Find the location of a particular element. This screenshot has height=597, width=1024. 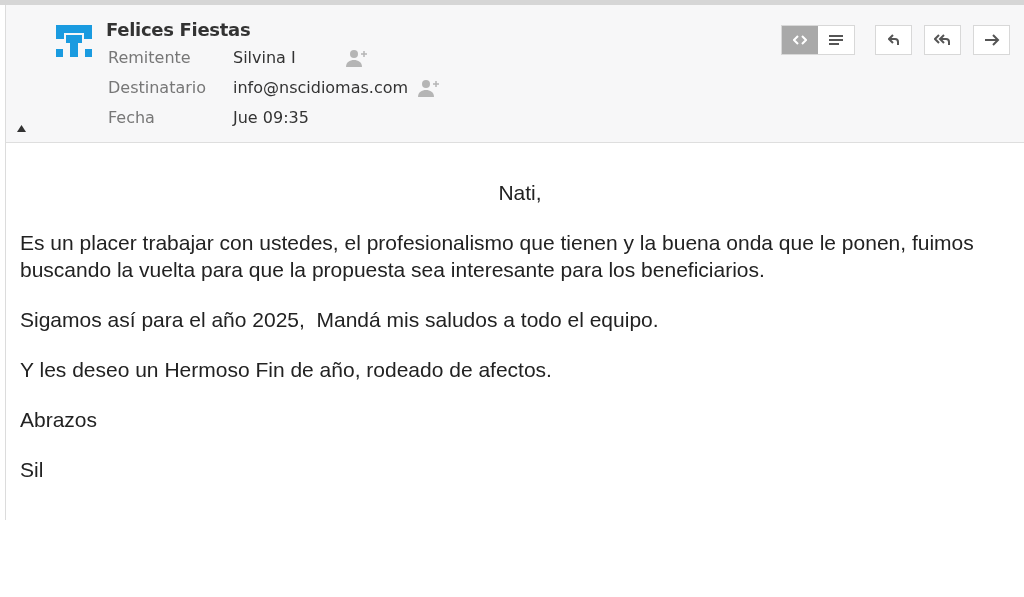

body-paragraph: Y les deseo un Hermoso Fin de año, rodeado de afectos. is located at coordinates (286, 370).